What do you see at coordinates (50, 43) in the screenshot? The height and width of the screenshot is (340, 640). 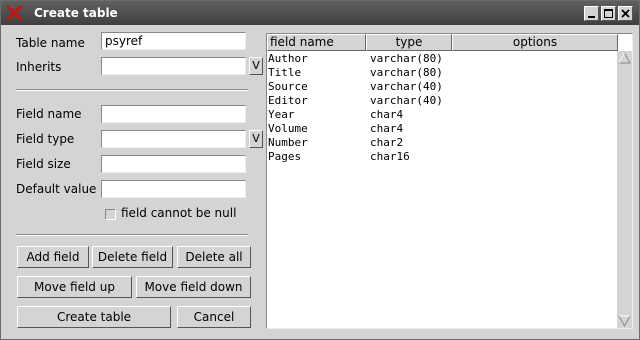 I see `table-name-label: Table name` at bounding box center [50, 43].